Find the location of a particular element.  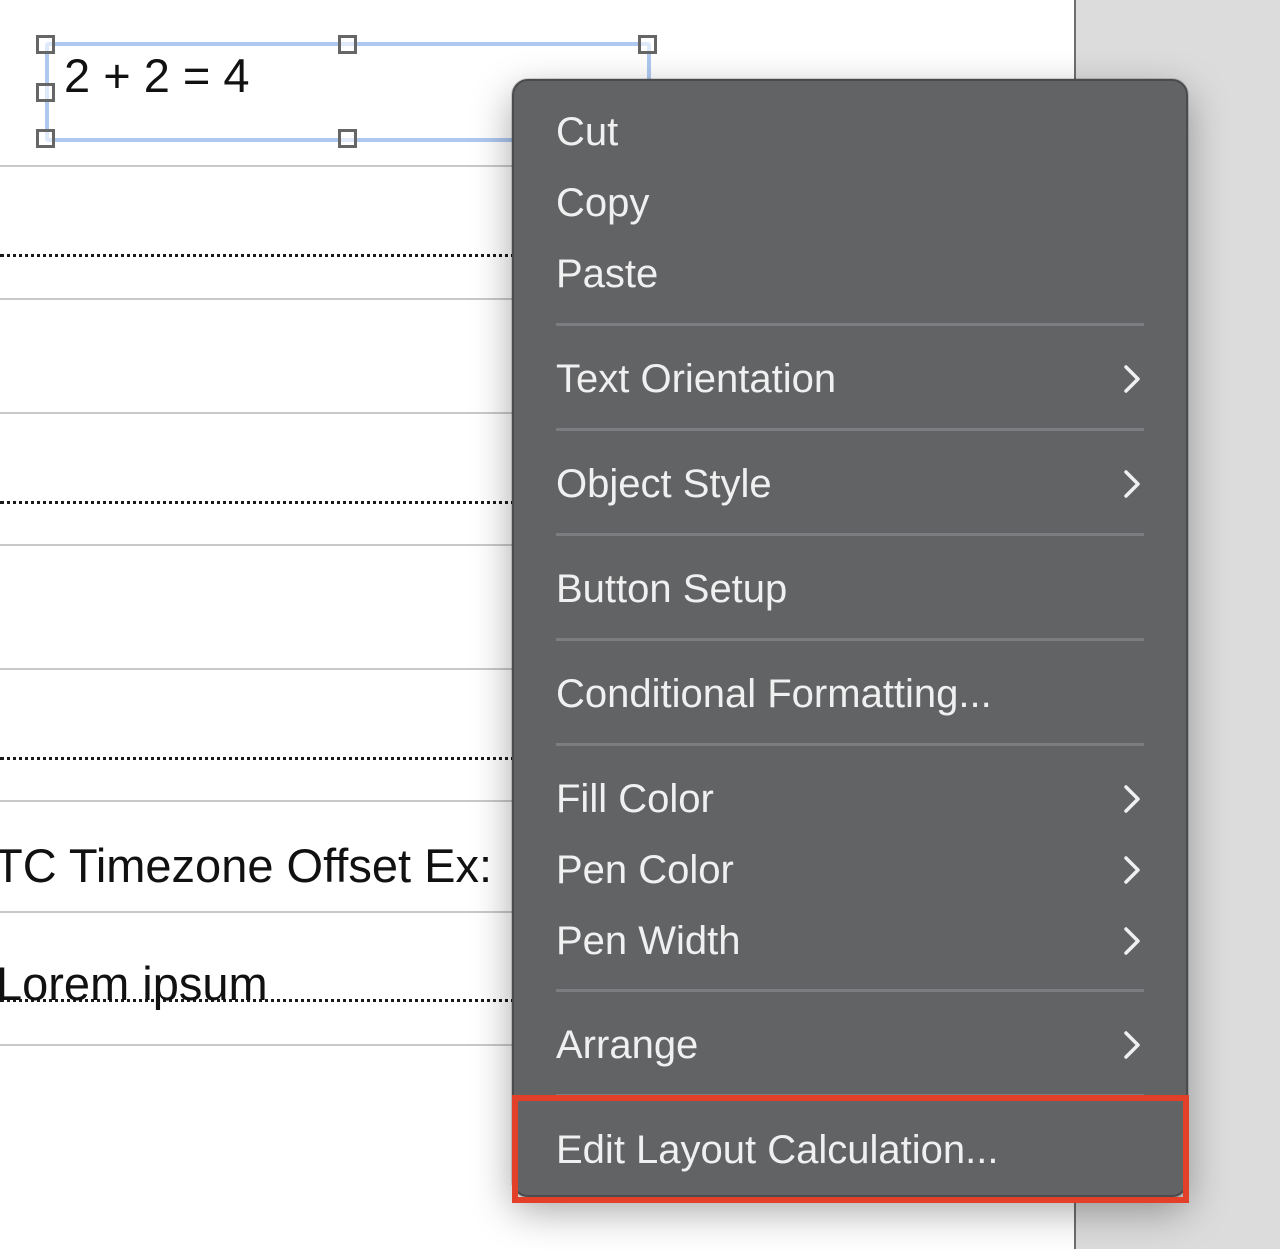

menu-item-fill-color: Fill Color is located at coordinates (850, 799).